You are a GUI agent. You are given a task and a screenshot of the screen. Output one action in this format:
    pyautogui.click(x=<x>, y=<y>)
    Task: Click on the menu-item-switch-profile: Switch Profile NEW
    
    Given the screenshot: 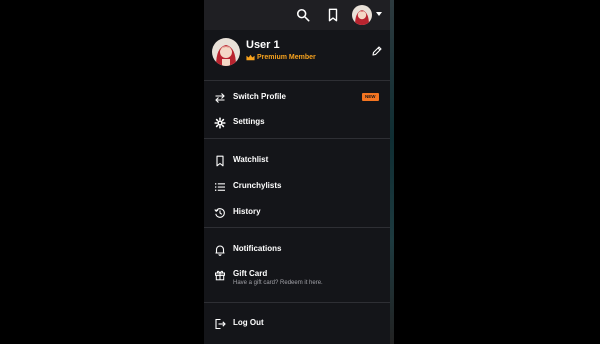 What is the action you would take?
    pyautogui.click(x=297, y=99)
    